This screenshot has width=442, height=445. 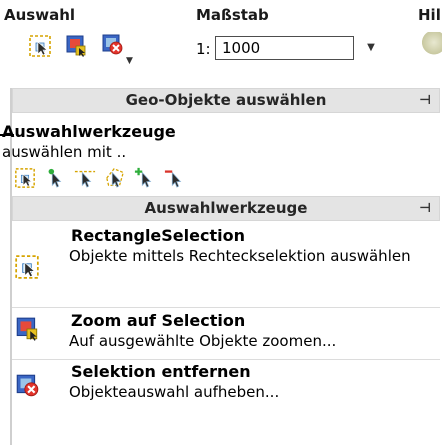 What do you see at coordinates (85, 178) in the screenshot?
I see `line-selection-tool-icon` at bounding box center [85, 178].